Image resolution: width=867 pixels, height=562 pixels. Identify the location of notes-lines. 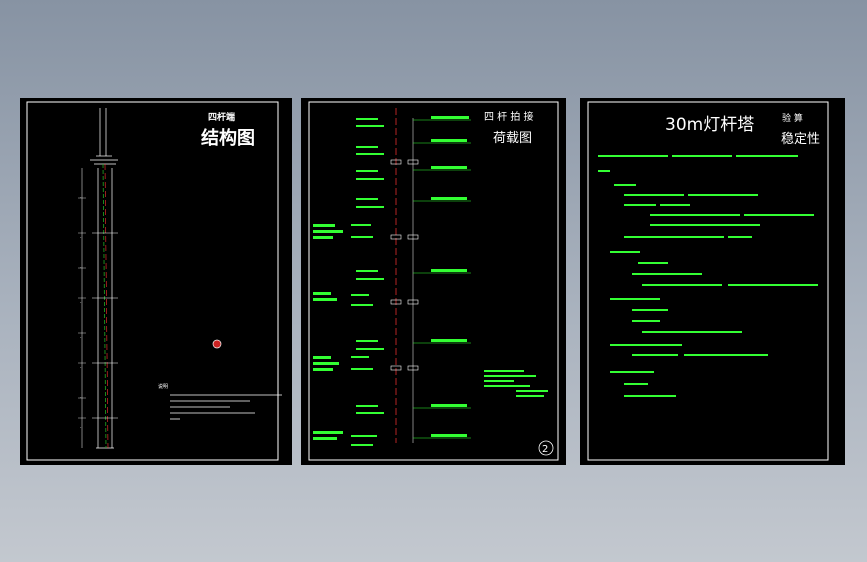
(226, 407).